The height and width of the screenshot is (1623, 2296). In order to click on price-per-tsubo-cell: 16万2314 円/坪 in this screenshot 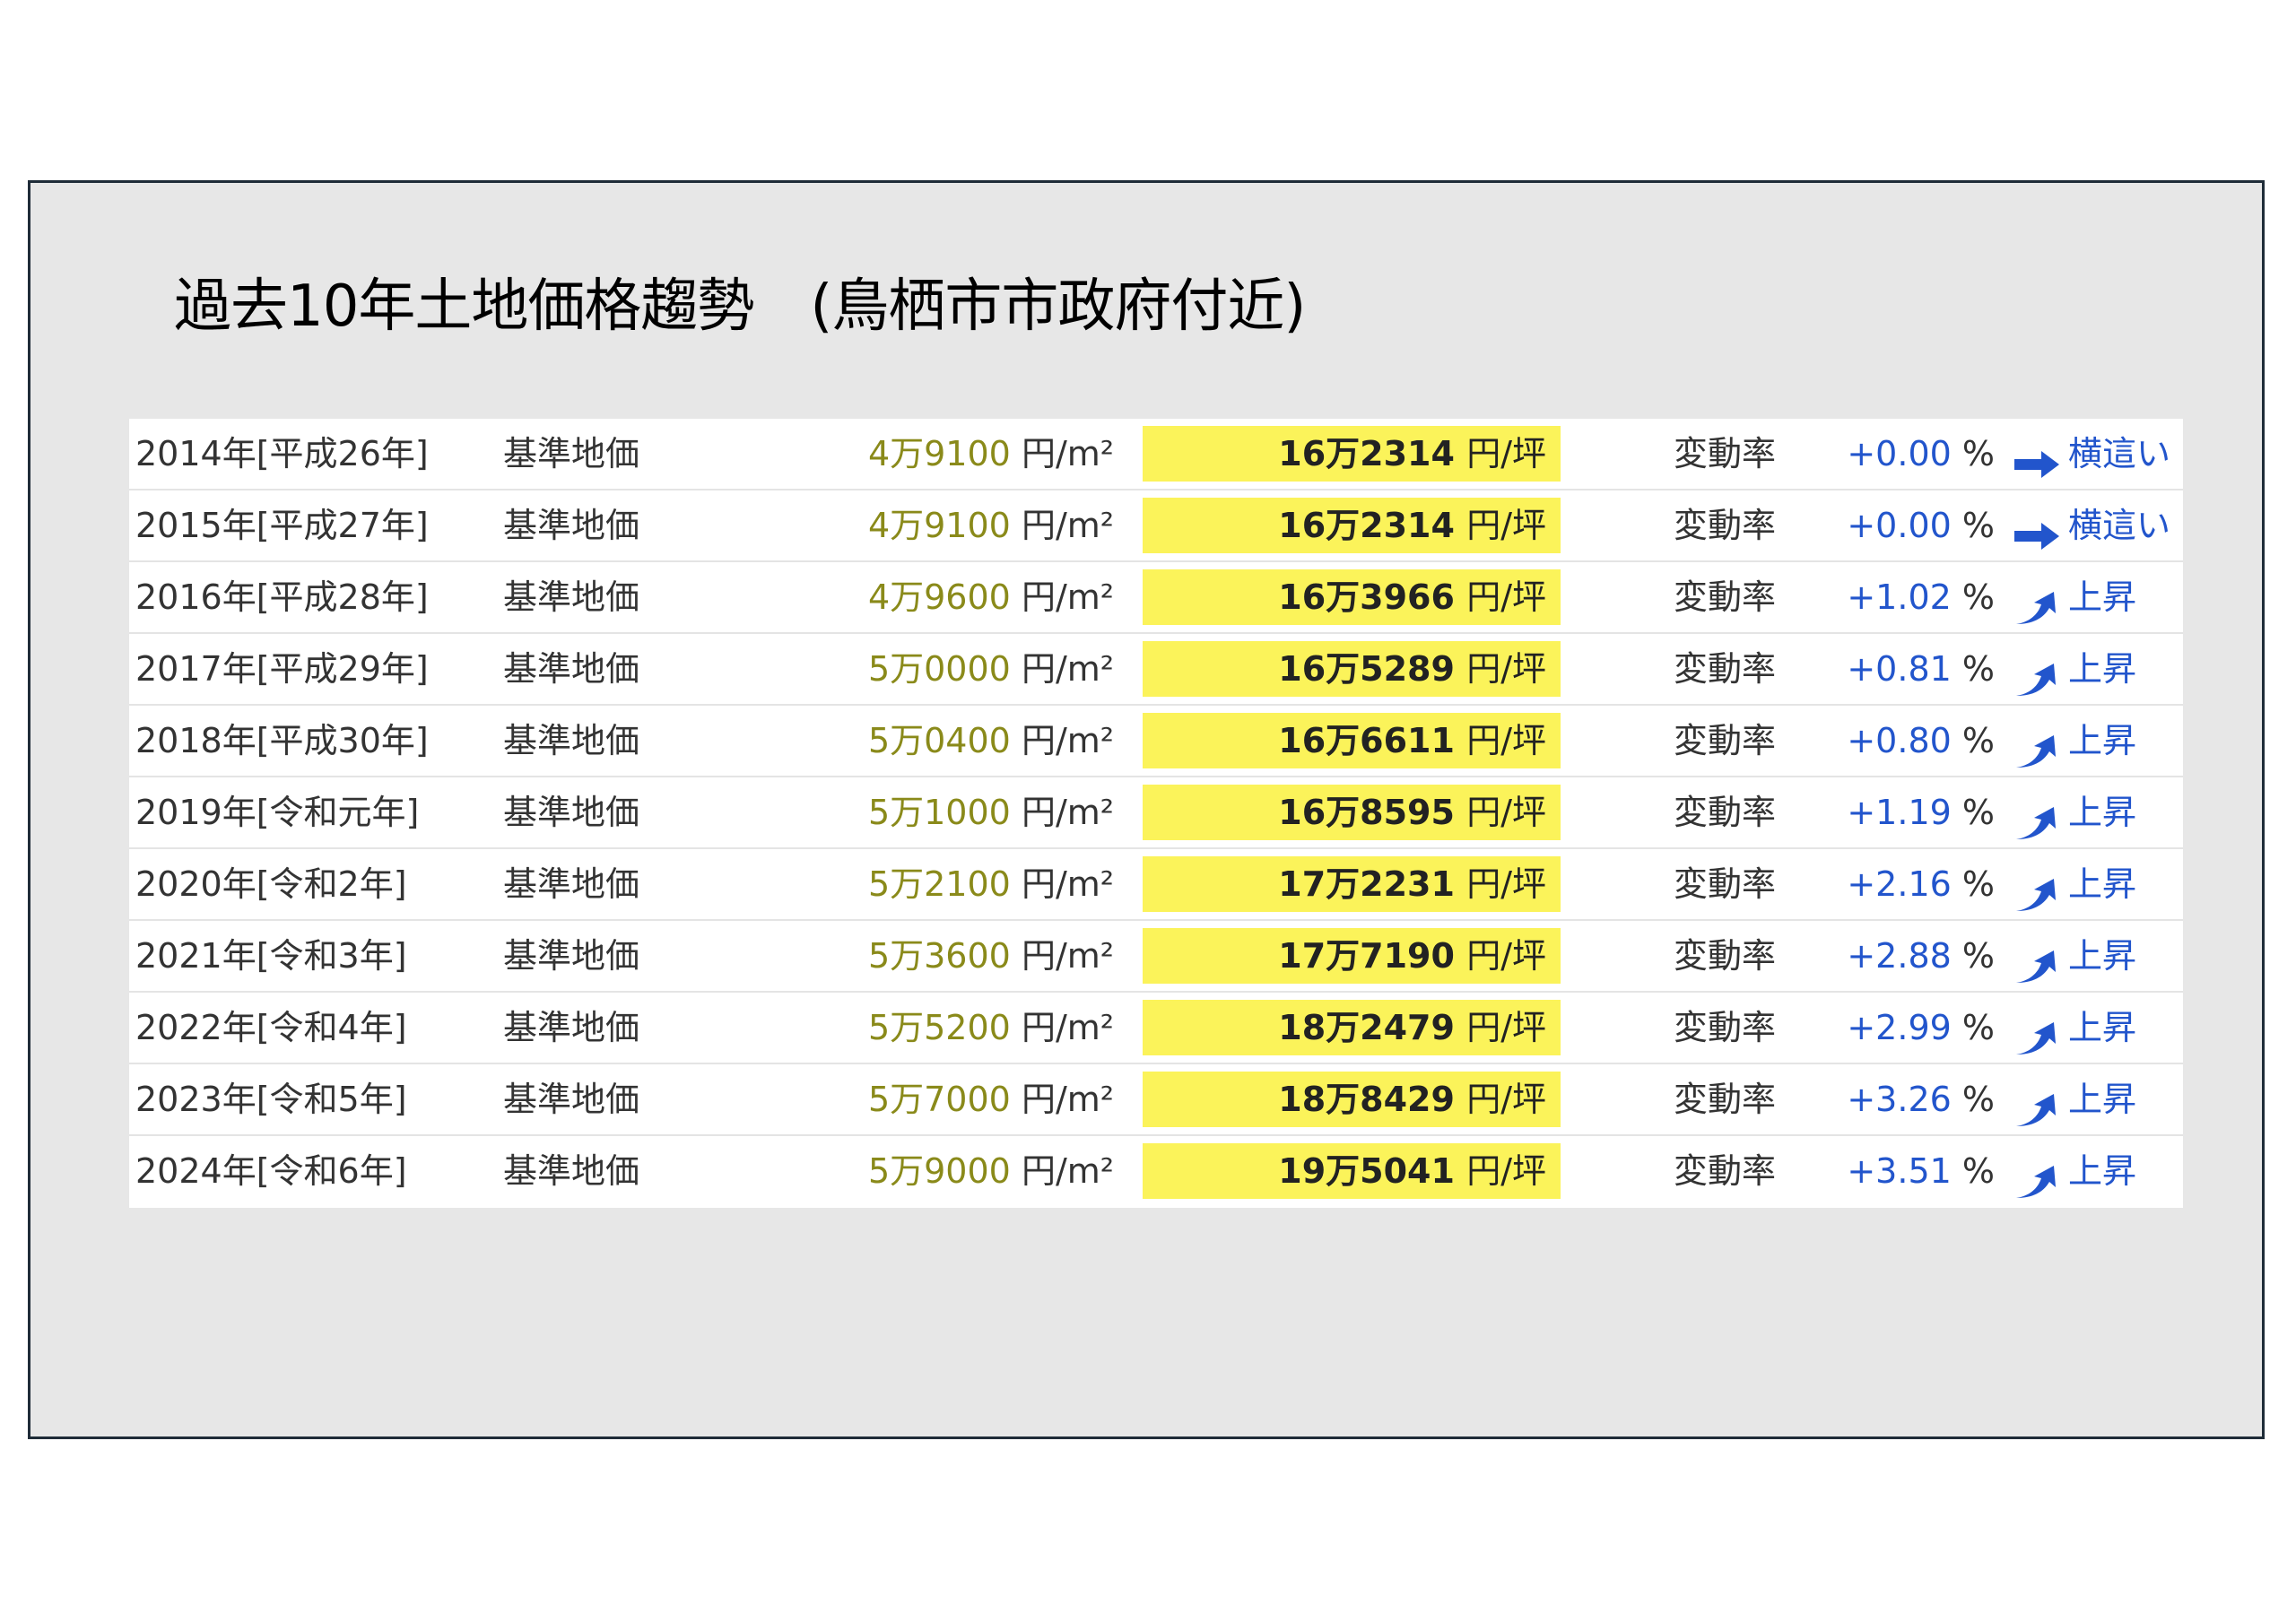, I will do `click(1352, 454)`.